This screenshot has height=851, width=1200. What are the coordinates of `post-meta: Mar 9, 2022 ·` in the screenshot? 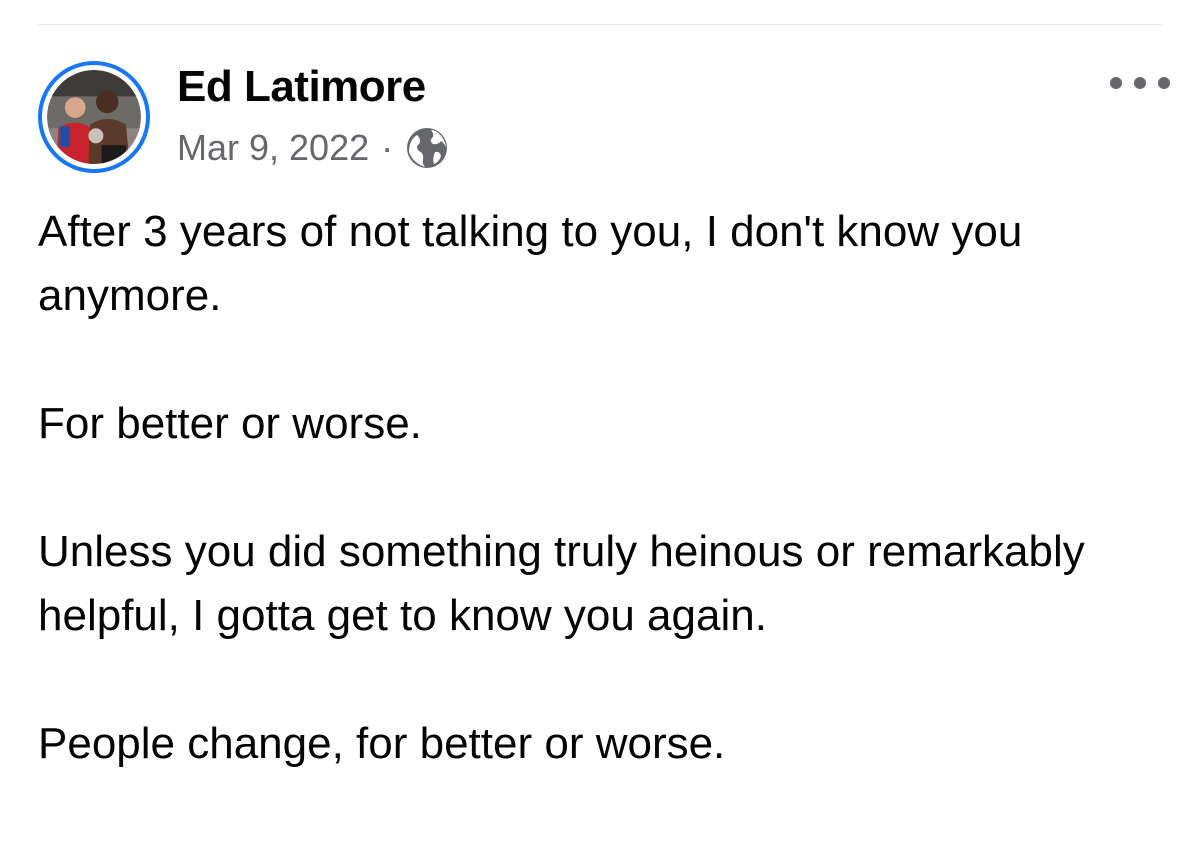 It's located at (313, 148).